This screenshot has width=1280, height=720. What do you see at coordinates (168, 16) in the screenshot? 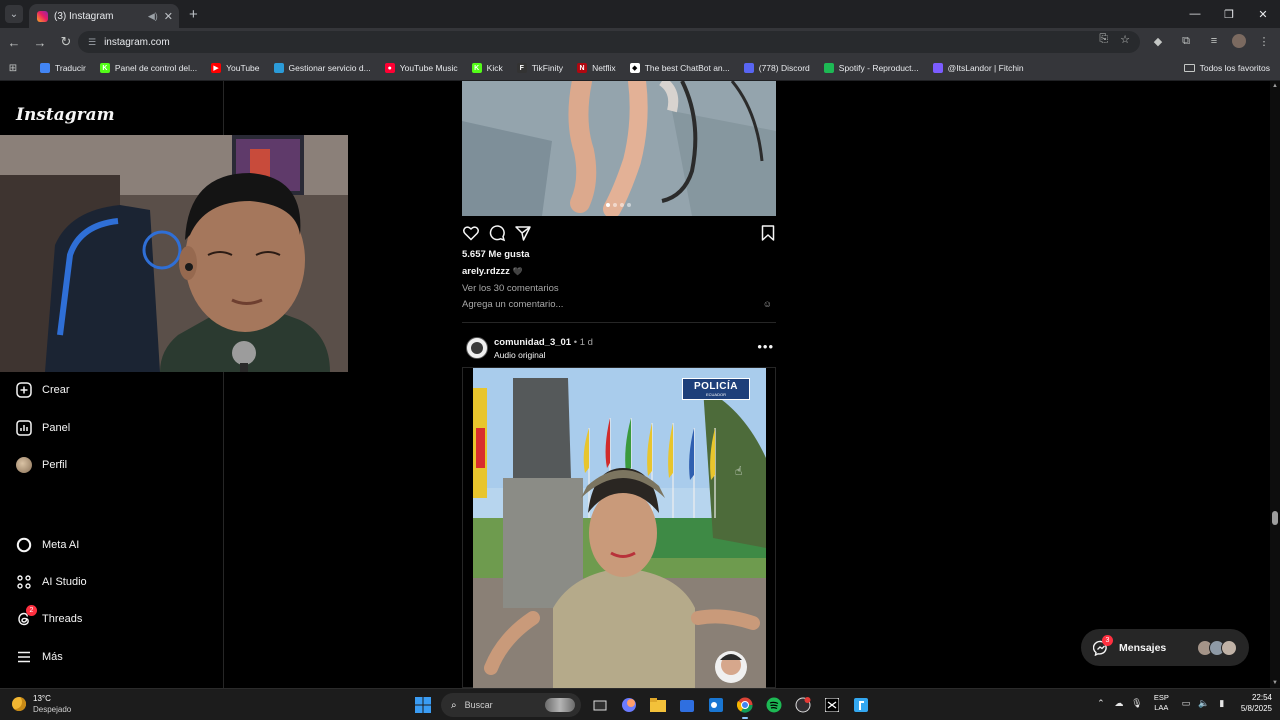
I see `tab-close-icon: ✕` at bounding box center [168, 16].